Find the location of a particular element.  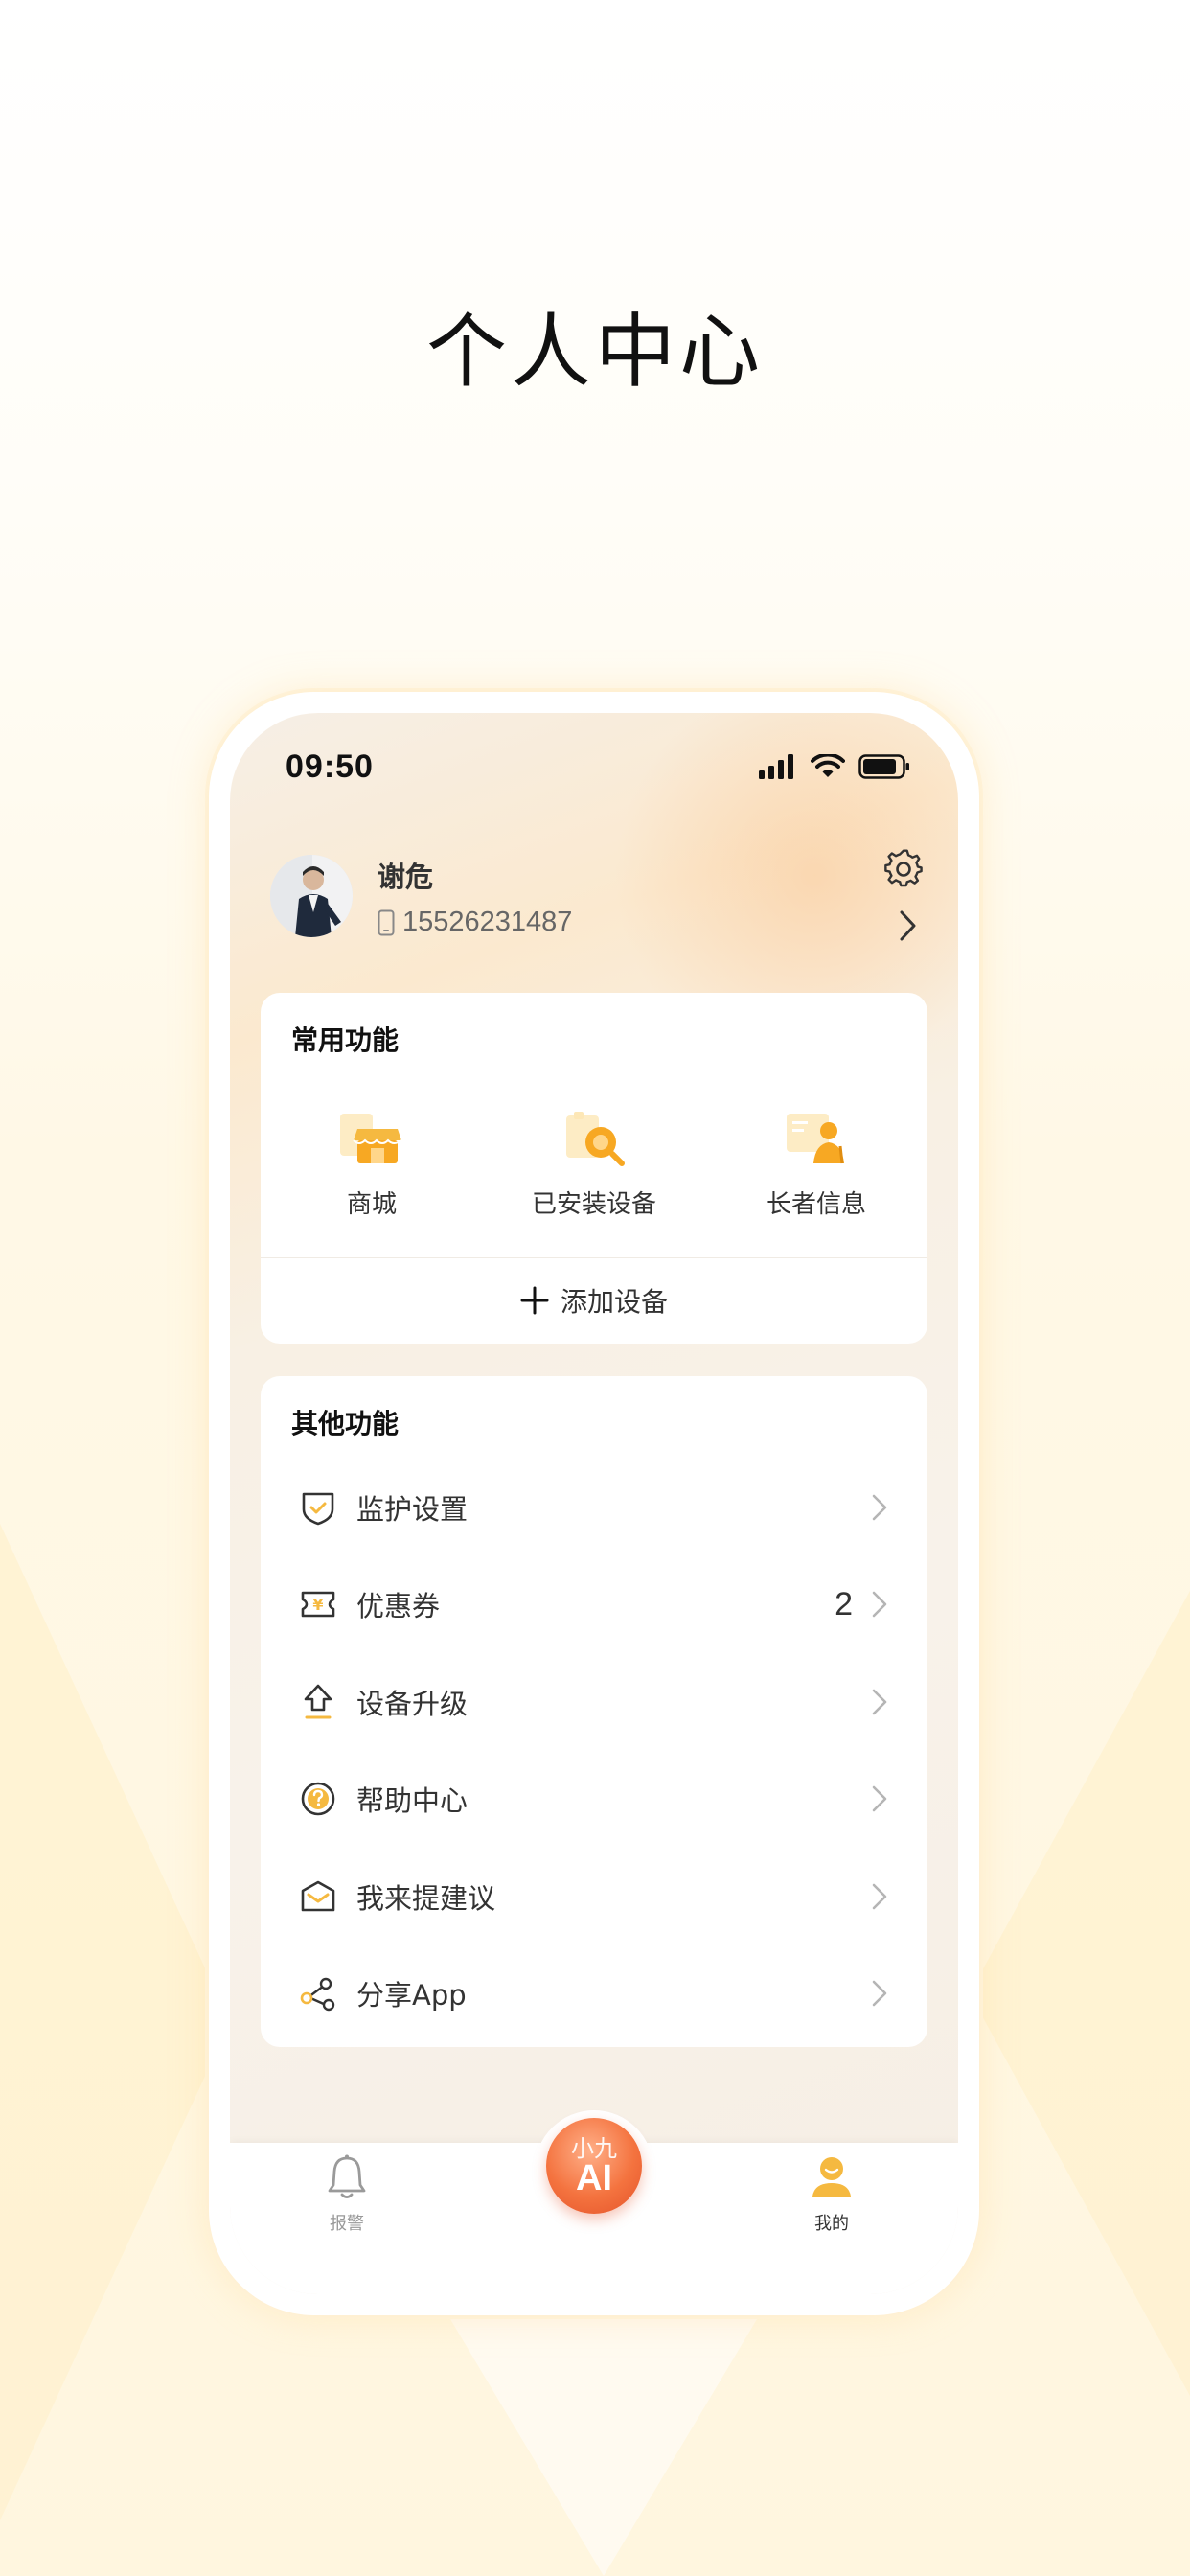

menu-item-feedback: 我来提建议 is located at coordinates (594, 1896).